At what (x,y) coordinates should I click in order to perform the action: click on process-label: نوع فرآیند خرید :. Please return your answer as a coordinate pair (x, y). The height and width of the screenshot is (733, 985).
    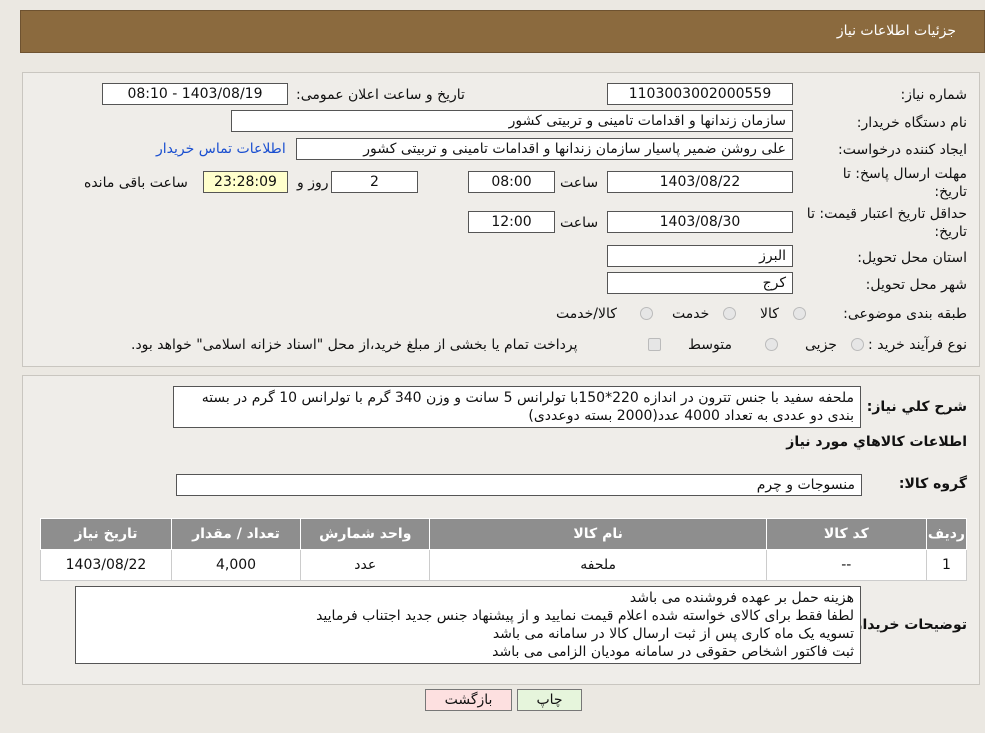
    Looking at the image, I should click on (917, 345).